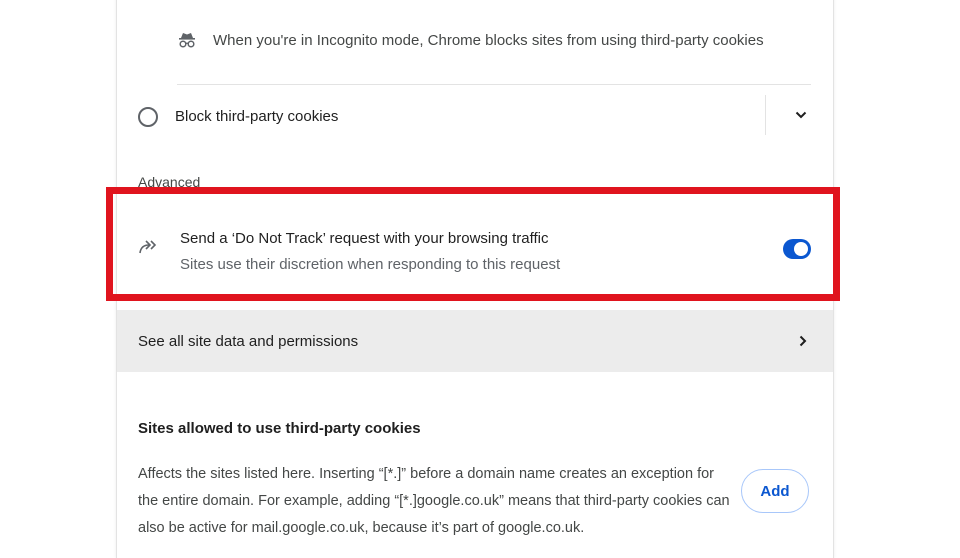 Image resolution: width=960 pixels, height=558 pixels. I want to click on do-not-track-toggle, so click(797, 249).